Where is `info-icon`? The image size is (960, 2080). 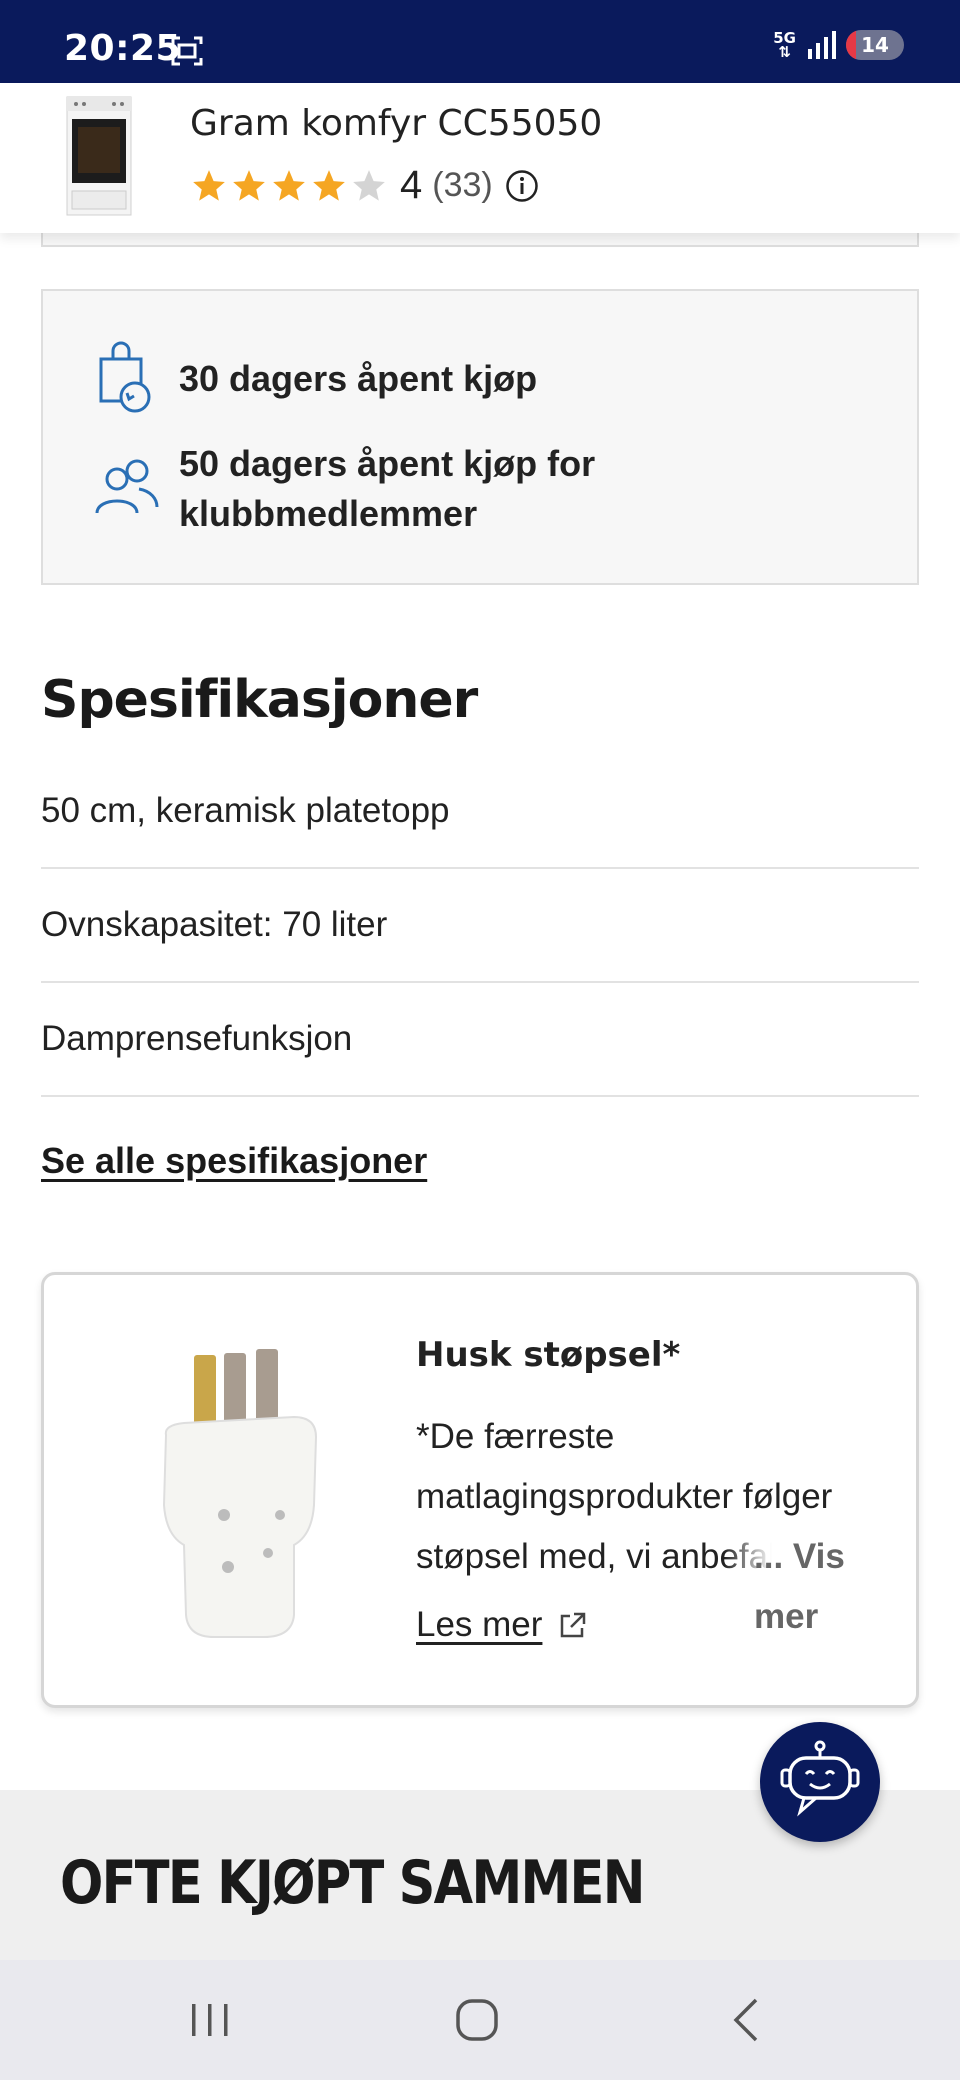
info-icon is located at coordinates (522, 186).